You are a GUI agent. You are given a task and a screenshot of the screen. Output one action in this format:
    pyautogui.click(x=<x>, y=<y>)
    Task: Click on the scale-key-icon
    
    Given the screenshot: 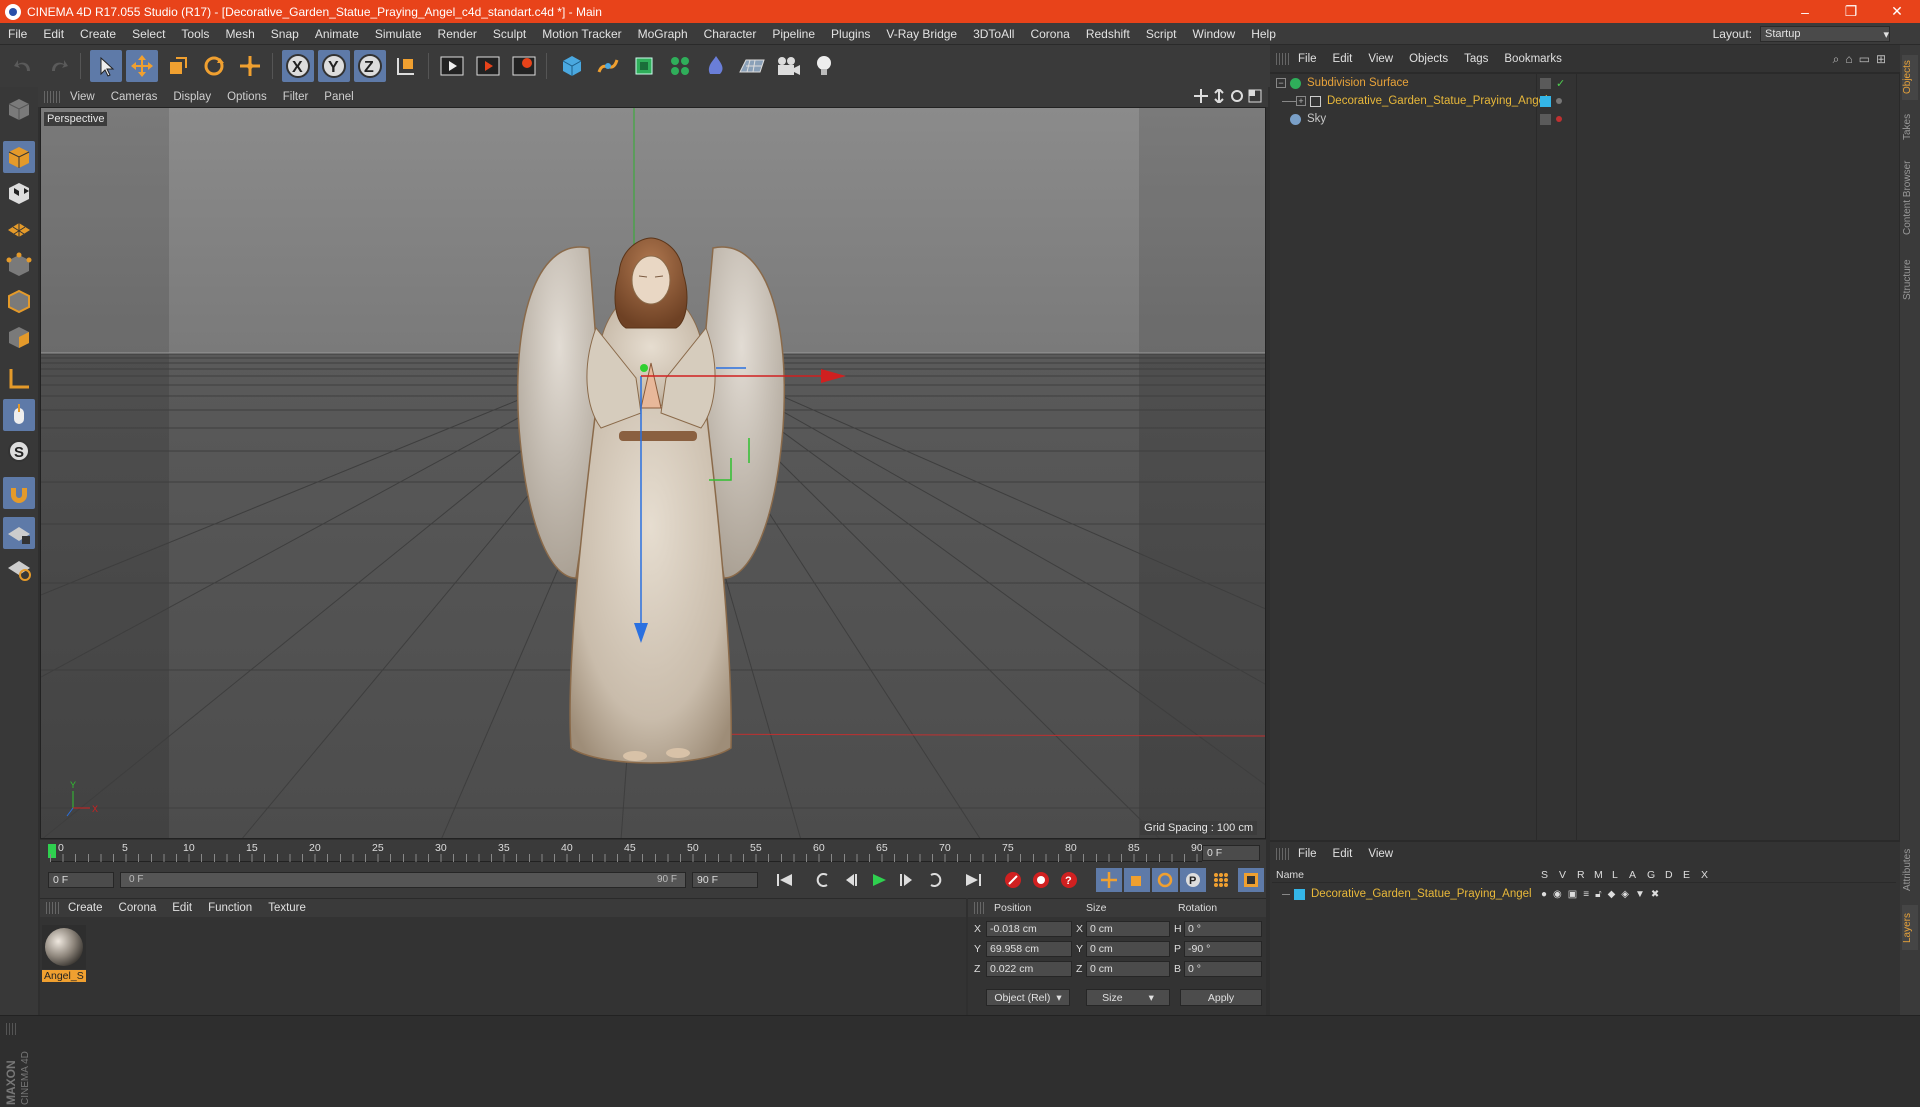 What is the action you would take?
    pyautogui.click(x=1137, y=880)
    